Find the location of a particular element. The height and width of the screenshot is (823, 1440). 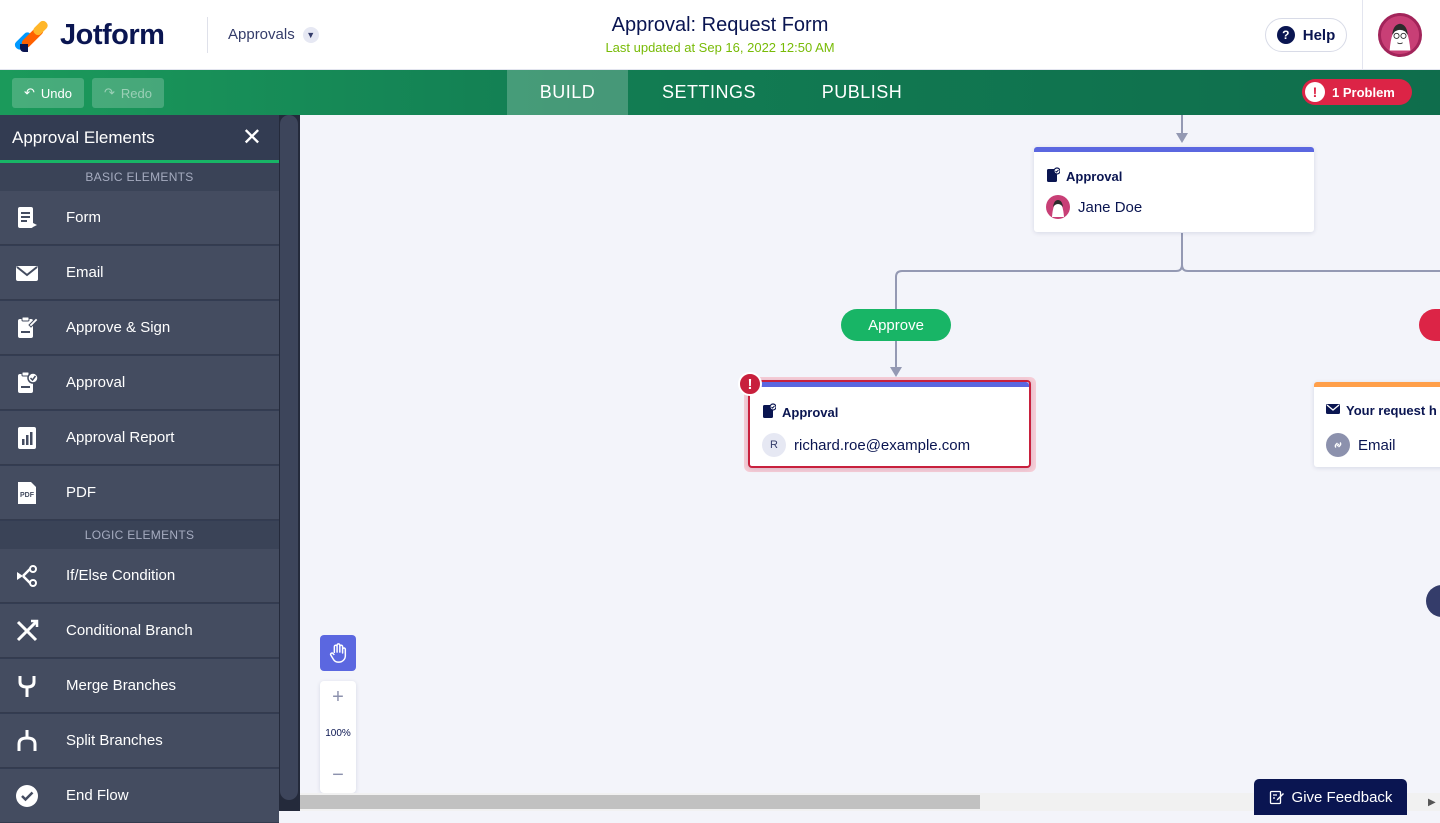

sidebar-scrollbar-thumb is located at coordinates (289, 457).